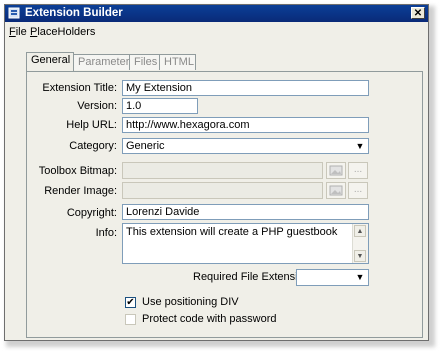  I want to click on menu-placeholders: PlaceHolders, so click(62, 32).